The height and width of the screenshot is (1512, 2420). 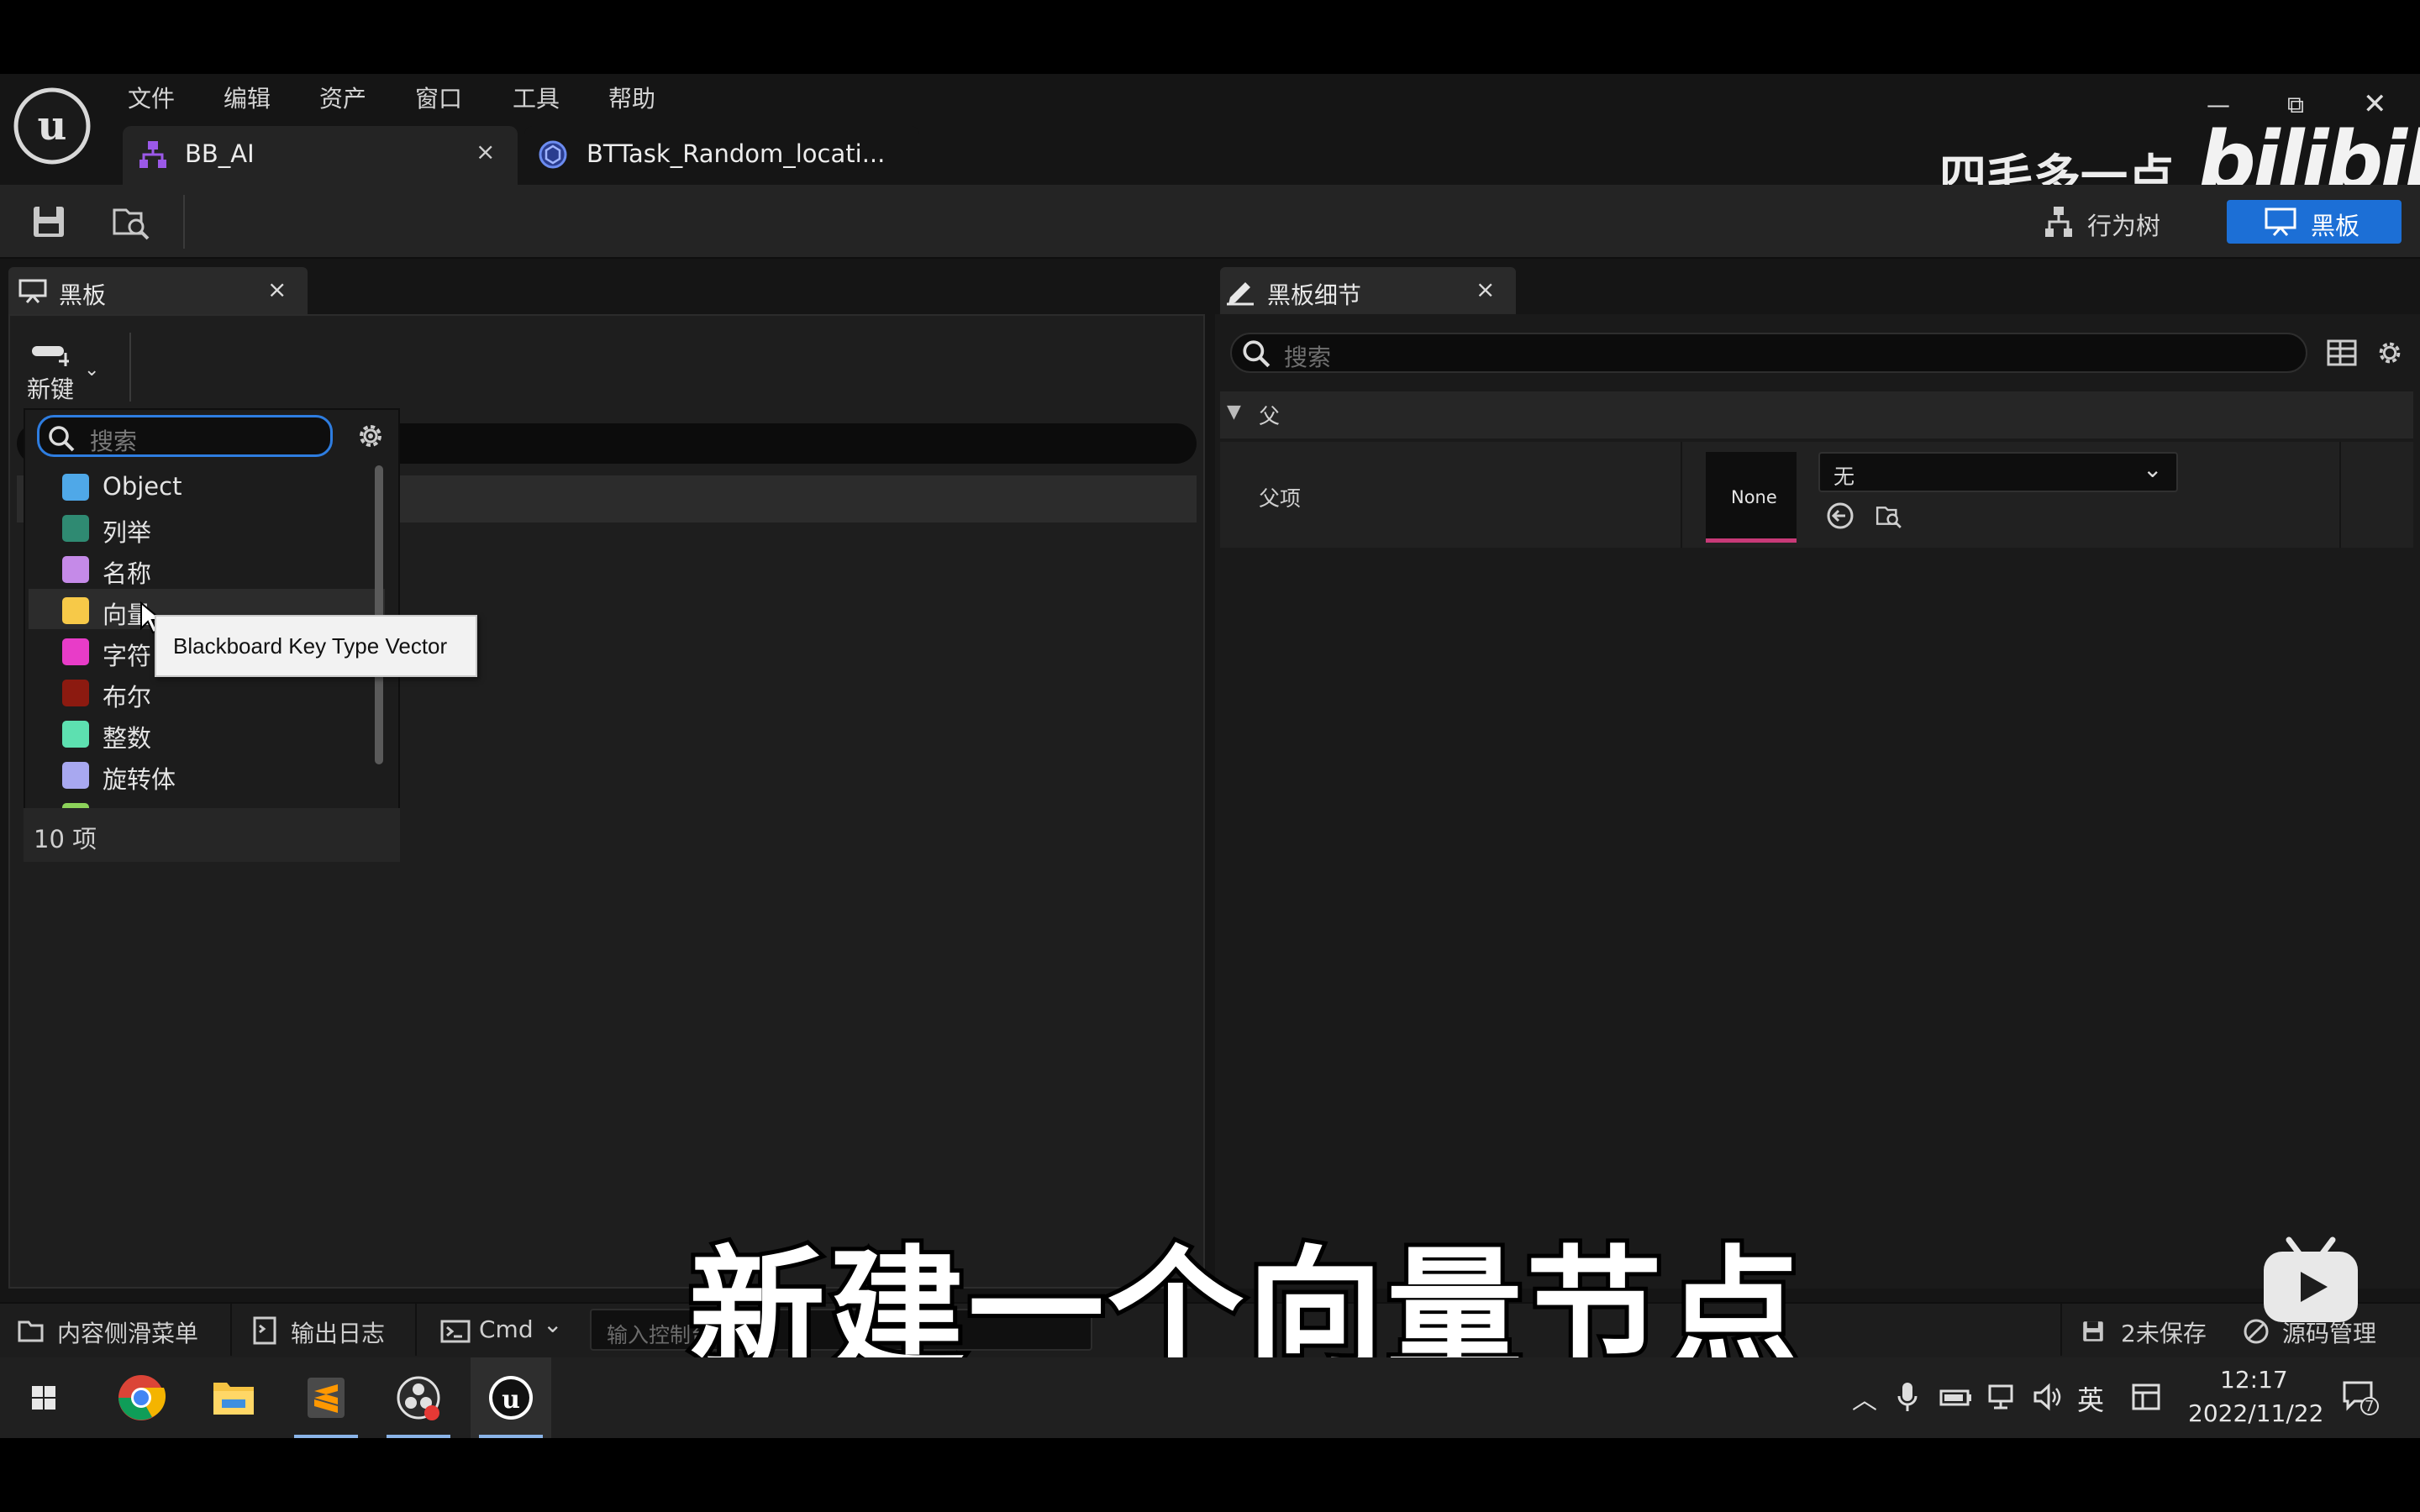 What do you see at coordinates (128, 697) in the screenshot?
I see `key-type-label: 布尔` at bounding box center [128, 697].